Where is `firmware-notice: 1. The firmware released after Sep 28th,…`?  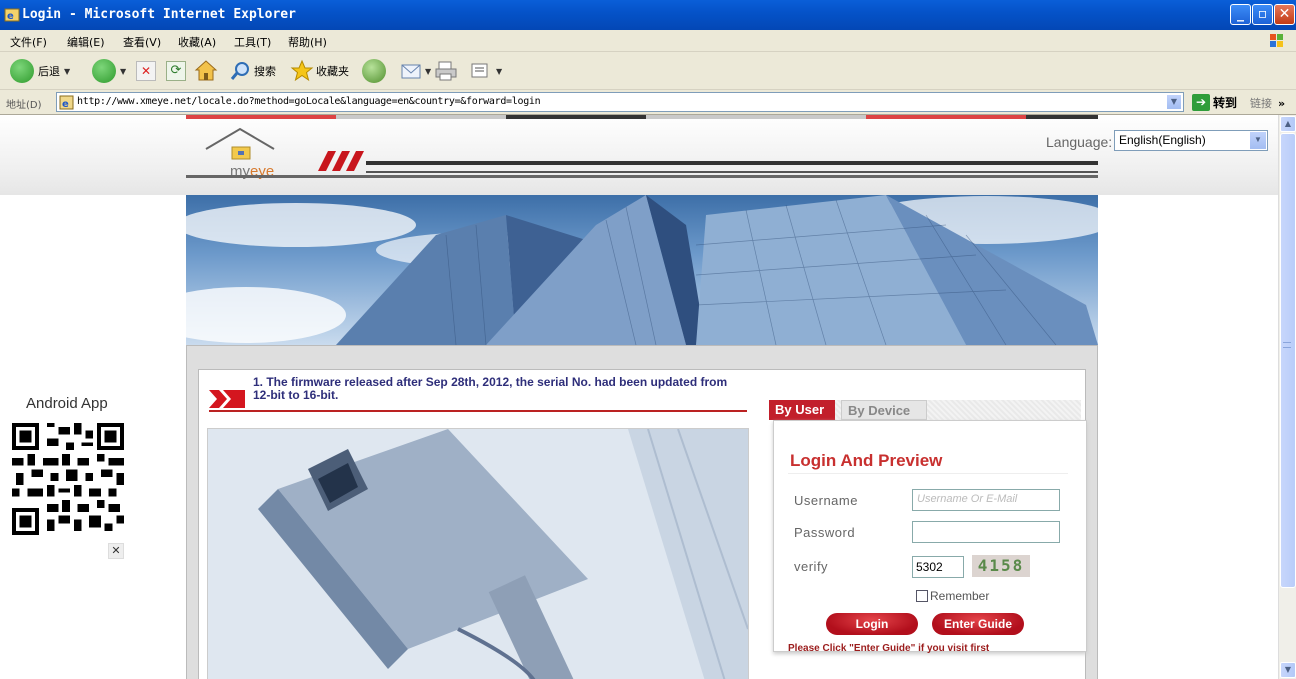 firmware-notice: 1. The firmware released after Sep 28th,… is located at coordinates (490, 388).